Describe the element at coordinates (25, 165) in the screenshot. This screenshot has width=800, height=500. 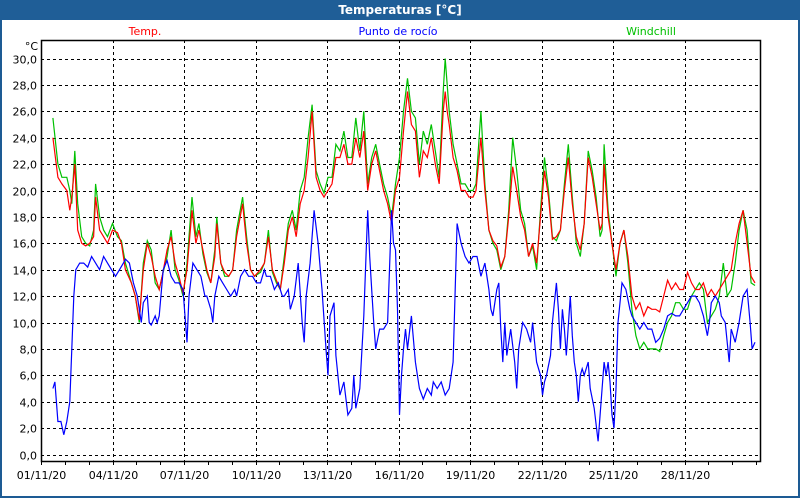
I see `y-tick-label: 22,0` at that location.